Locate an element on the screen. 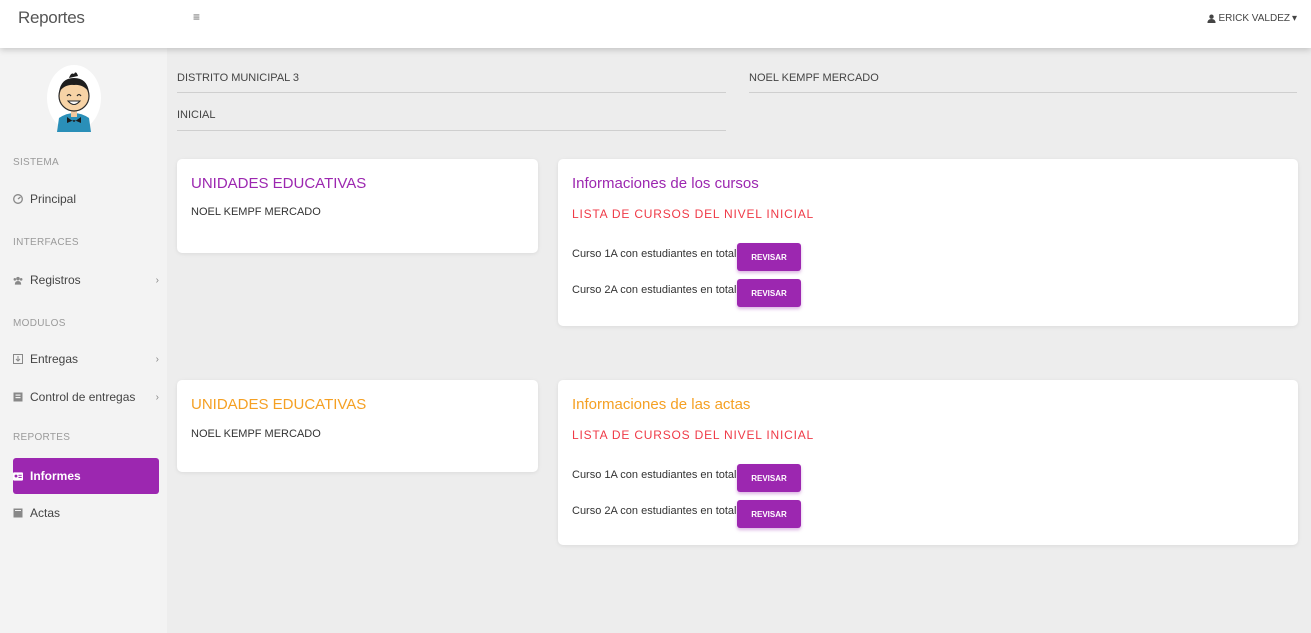 Image resolution: width=1311 pixels, height=633 pixels. section-label-reportes: REPORTES is located at coordinates (42, 437).